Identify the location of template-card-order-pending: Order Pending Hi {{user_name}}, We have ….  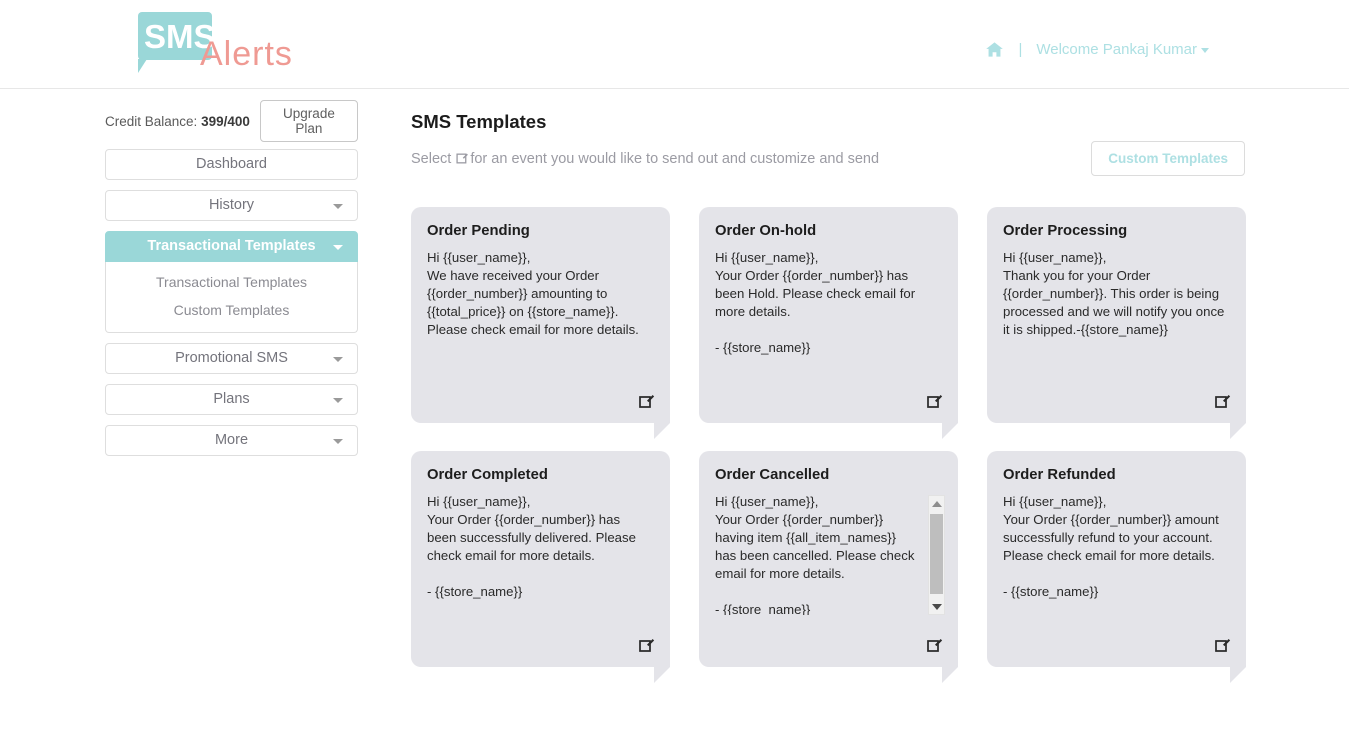
(540, 323).